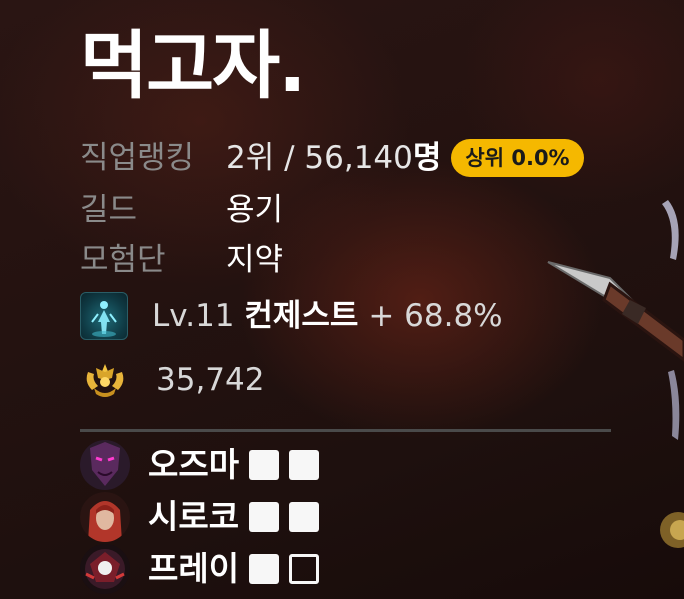 This screenshot has width=684, height=599. What do you see at coordinates (304, 569) in the screenshot?
I see `completion-box-empty` at bounding box center [304, 569].